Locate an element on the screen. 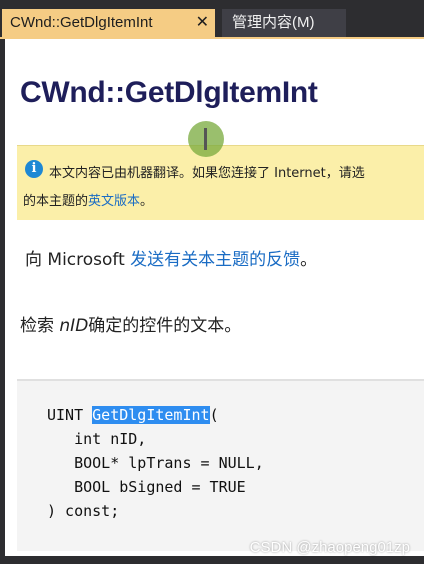  code-return-type: UINT is located at coordinates (70, 415).